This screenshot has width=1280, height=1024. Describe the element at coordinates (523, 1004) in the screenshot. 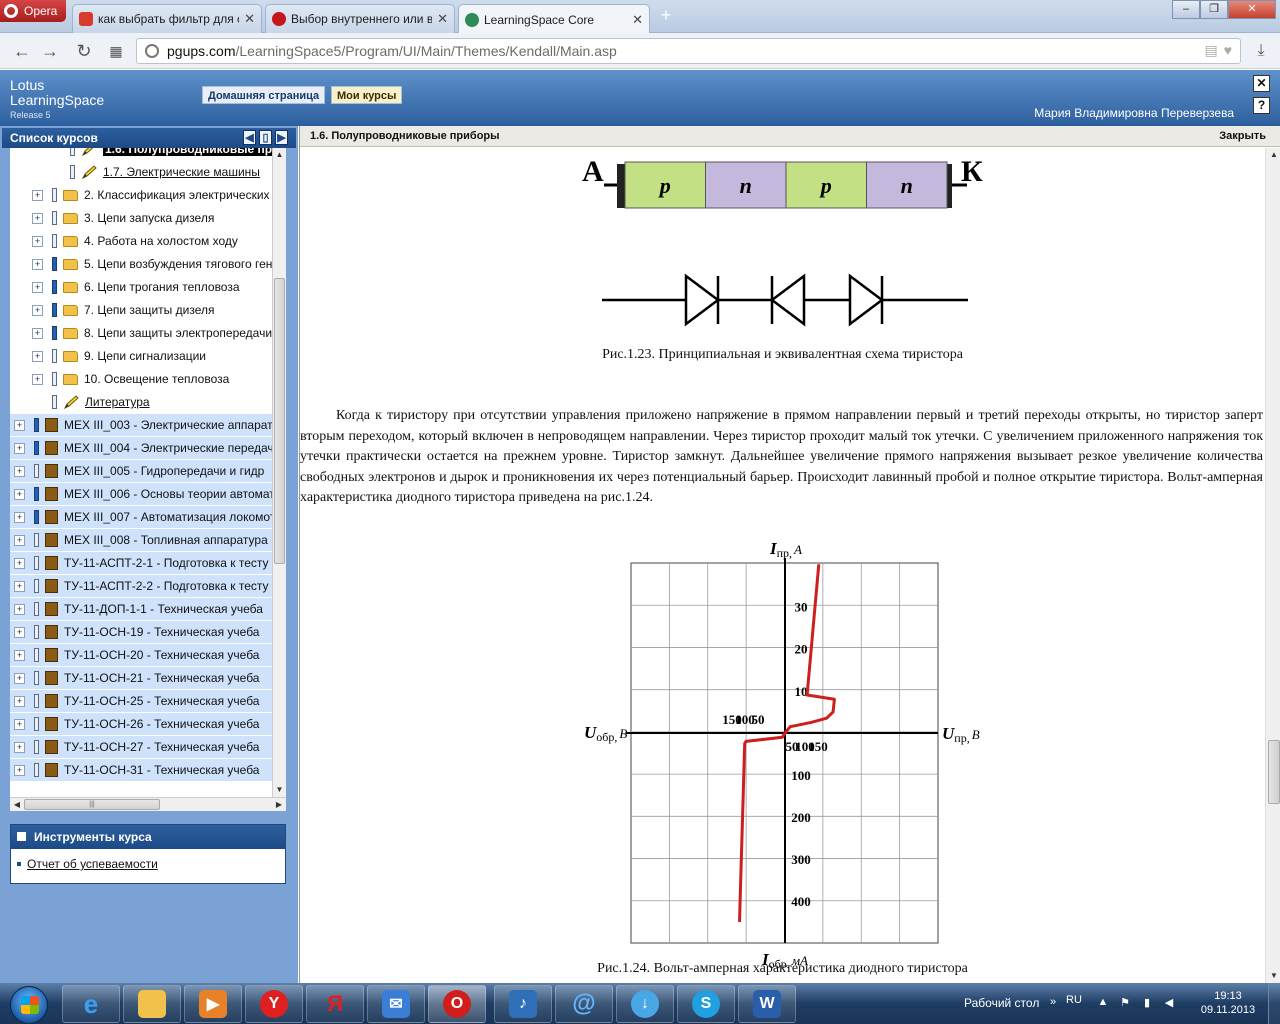

I see `taskbar-volume-app: ♪` at that location.